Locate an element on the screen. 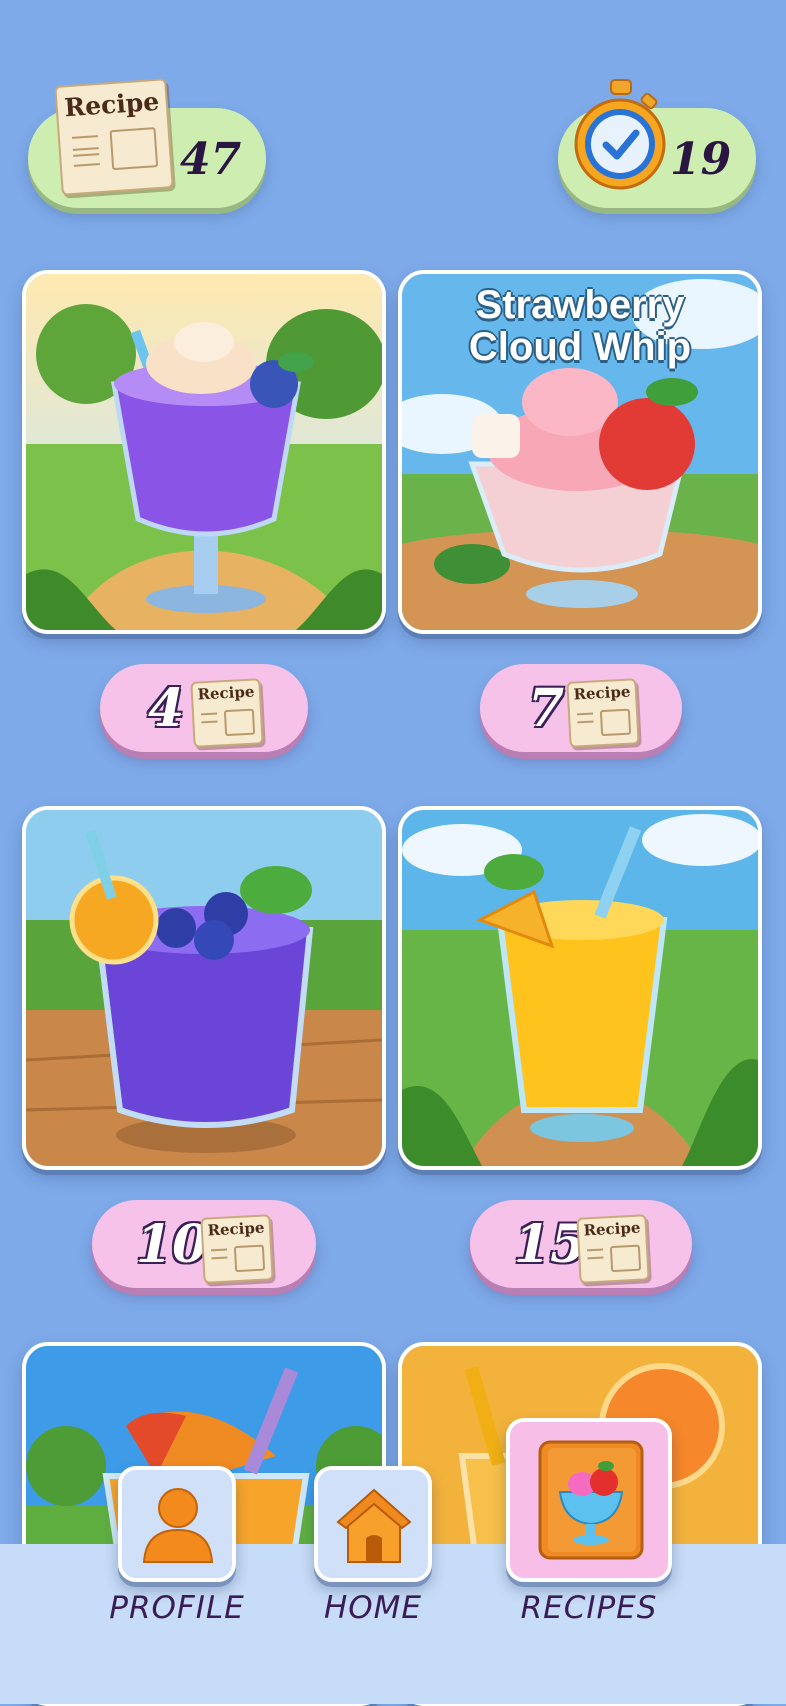  recipe-tile-pineapple-smoothie is located at coordinates (580, 988).